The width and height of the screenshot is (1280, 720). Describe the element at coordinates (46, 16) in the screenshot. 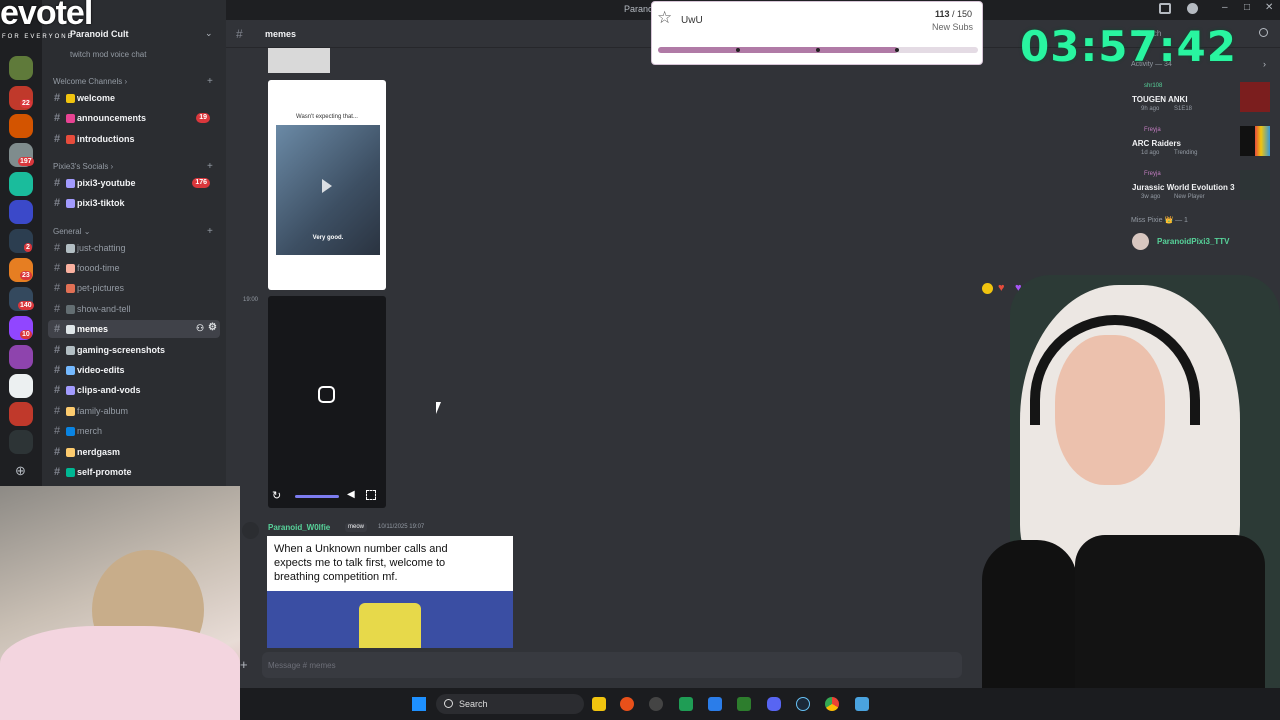

I see `evotel-logo: evotel` at that location.